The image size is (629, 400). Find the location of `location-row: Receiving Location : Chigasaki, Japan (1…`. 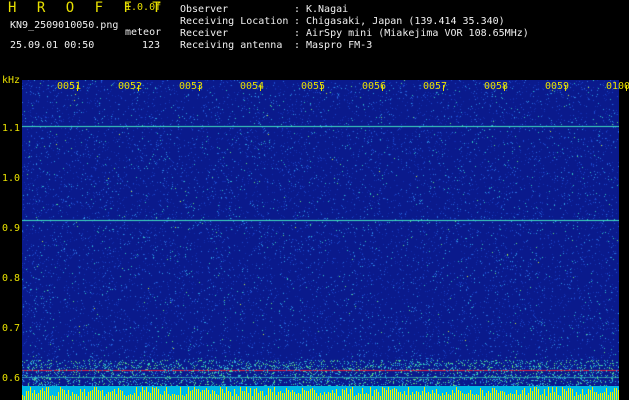

location-row: Receiving Location : Chigasaki, Japan (1… is located at coordinates (354, 22).